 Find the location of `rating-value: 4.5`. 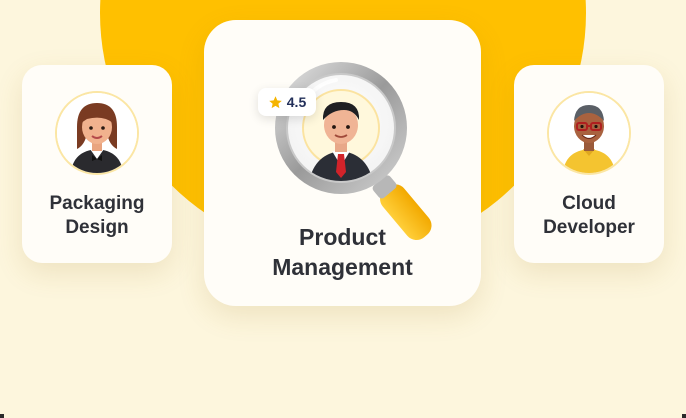

rating-value: 4.5 is located at coordinates (296, 102).